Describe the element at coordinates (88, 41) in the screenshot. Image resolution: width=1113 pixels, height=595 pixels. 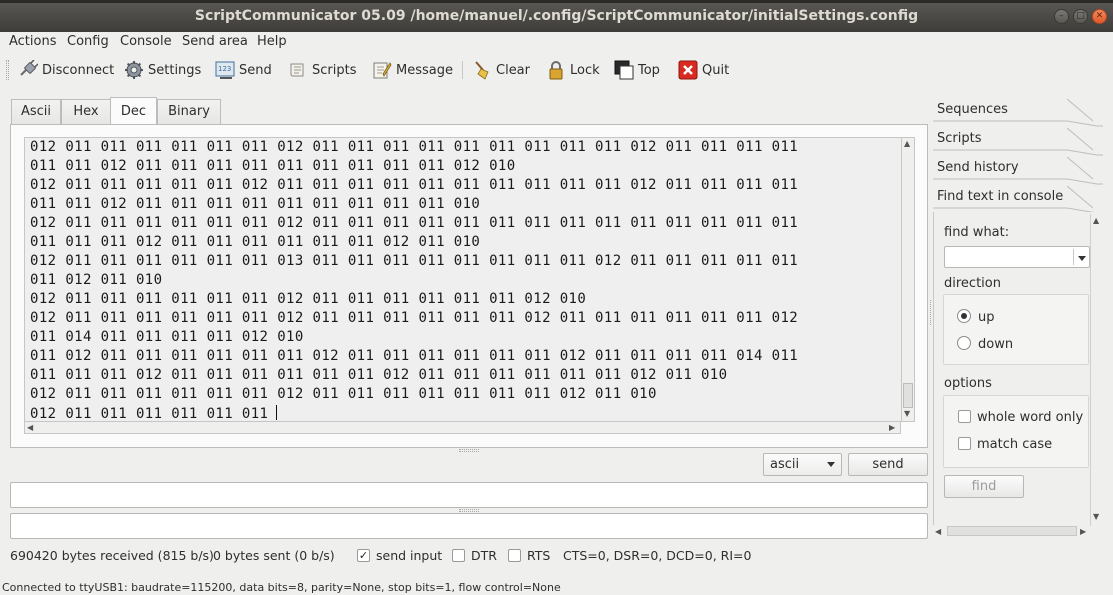
I see `menu-config: Config` at that location.